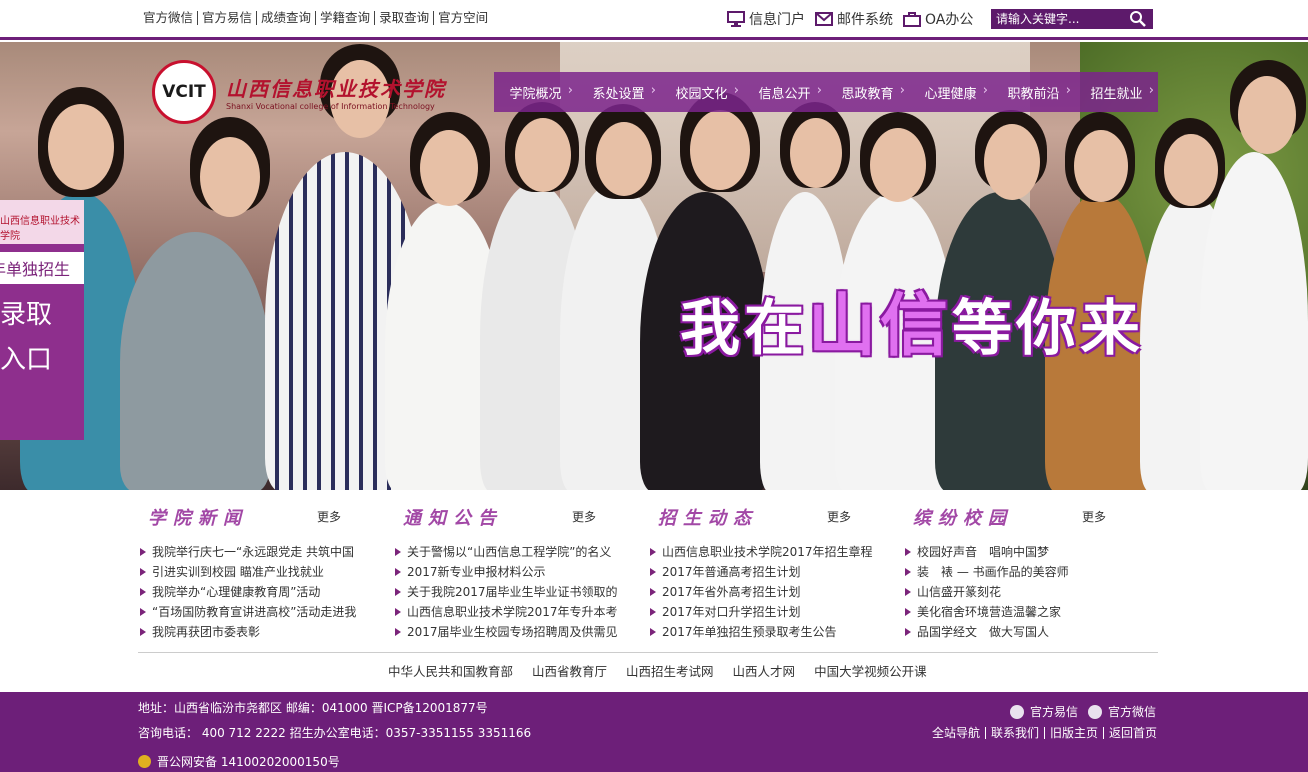  Describe the element at coordinates (760, 632) in the screenshot. I see `list-item: 2017年单独招生预录取考生公告` at that location.